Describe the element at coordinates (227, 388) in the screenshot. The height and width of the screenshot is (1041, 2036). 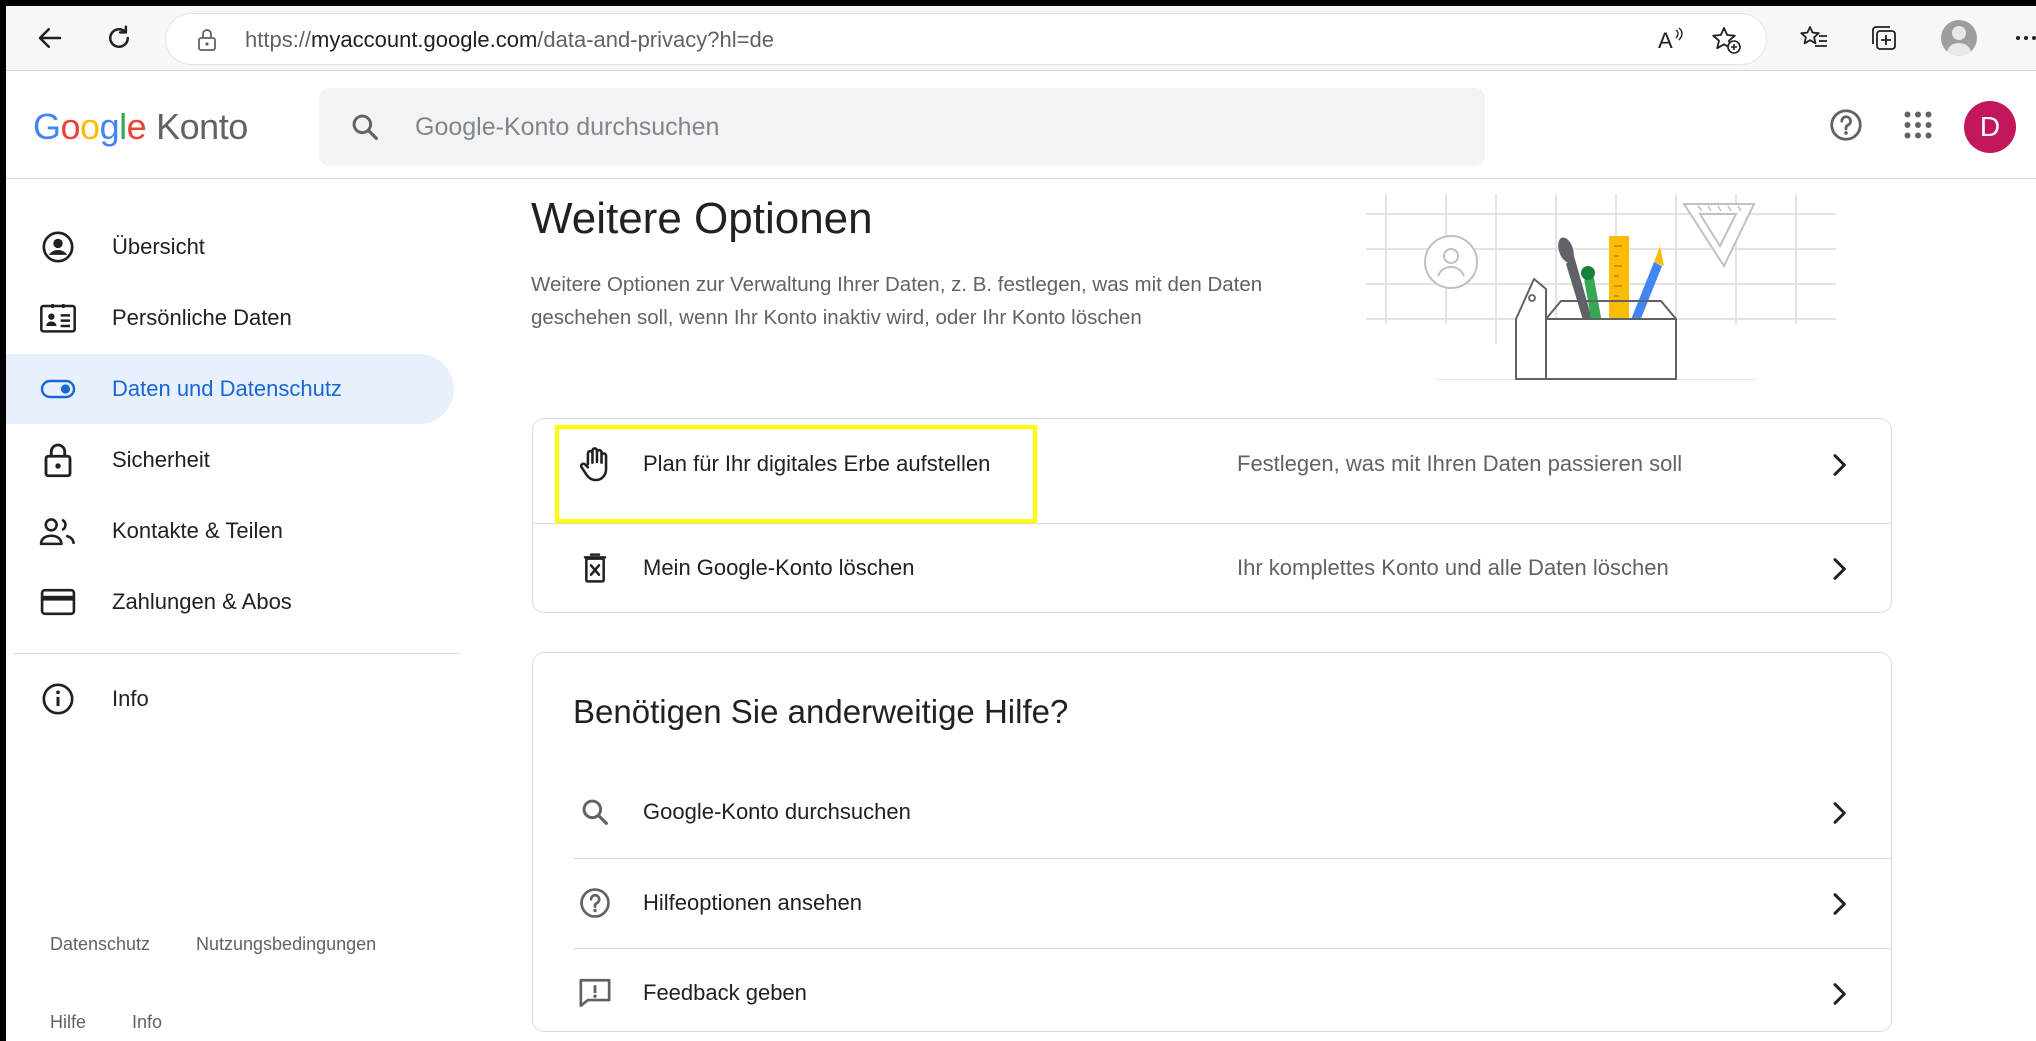
I see `sidebar-item-label: Daten und Datenschutz` at that location.